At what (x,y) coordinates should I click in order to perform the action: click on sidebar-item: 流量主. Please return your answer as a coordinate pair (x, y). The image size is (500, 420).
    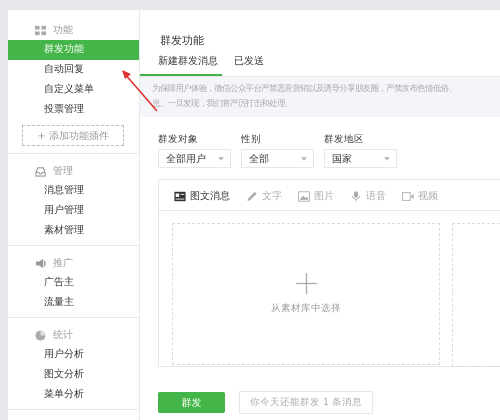
    Looking at the image, I should click on (73, 303).